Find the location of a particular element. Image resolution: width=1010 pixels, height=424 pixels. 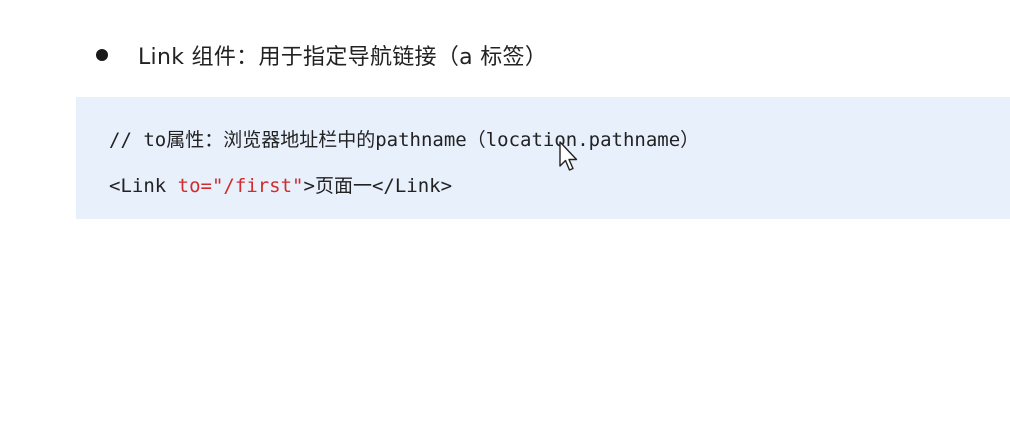

code-attr-value: "/first" is located at coordinates (257, 186).